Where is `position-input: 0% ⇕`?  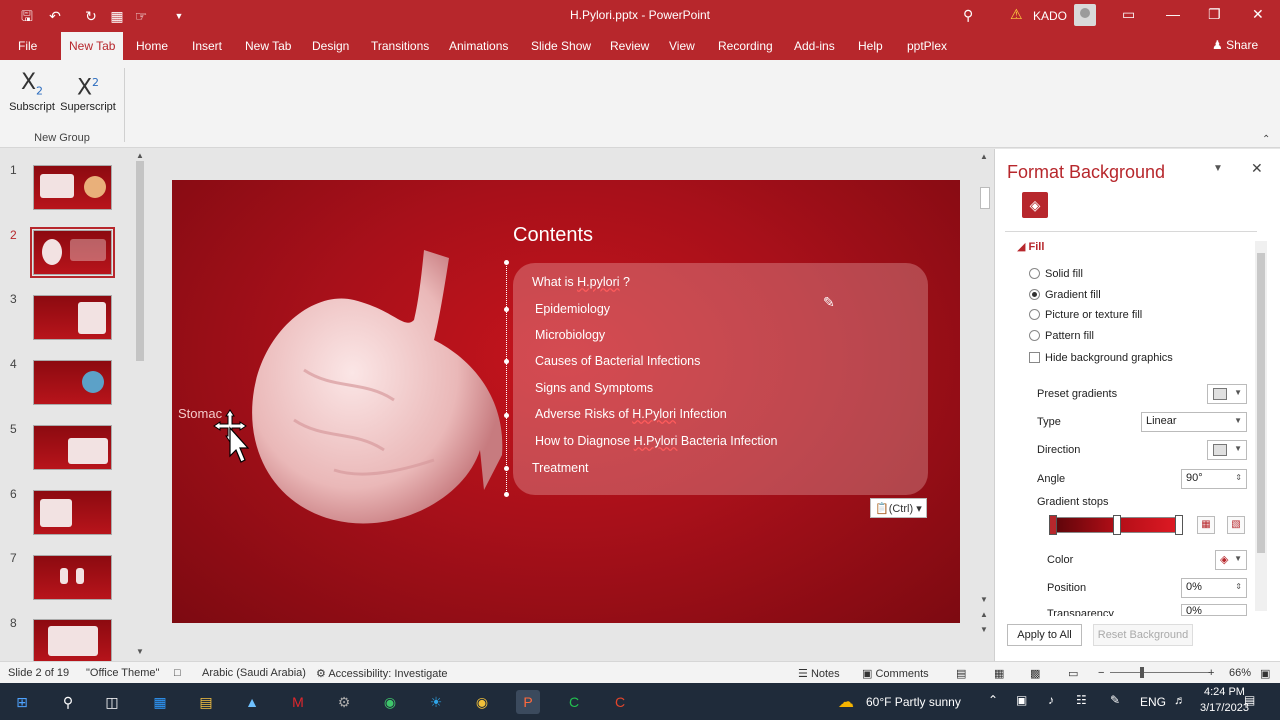
position-input: 0% ⇕ is located at coordinates (1214, 588).